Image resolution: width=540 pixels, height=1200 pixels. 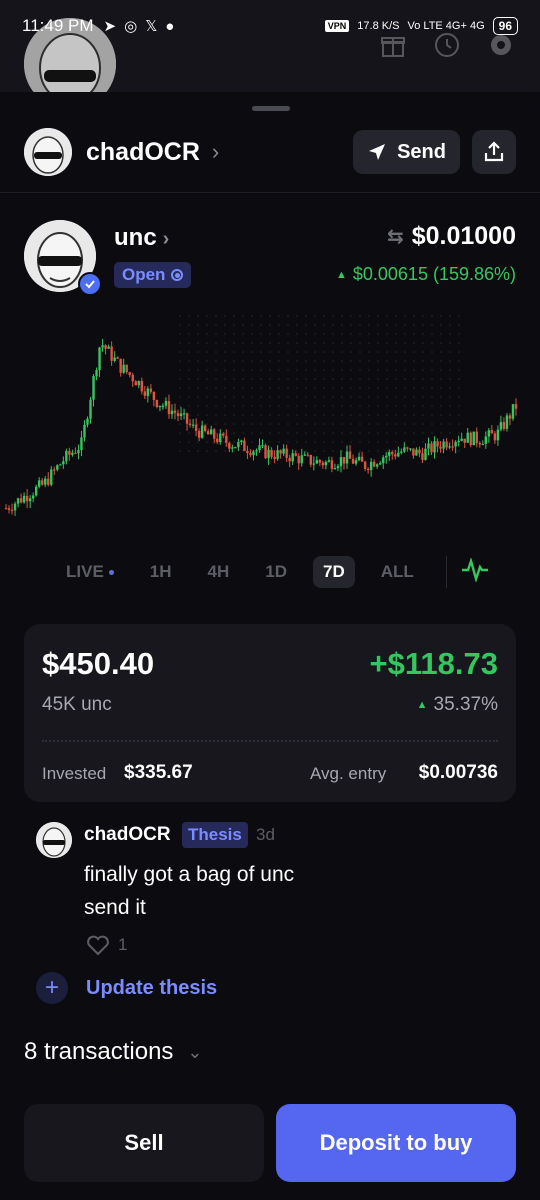 I want to click on share-button, so click(x=494, y=152).